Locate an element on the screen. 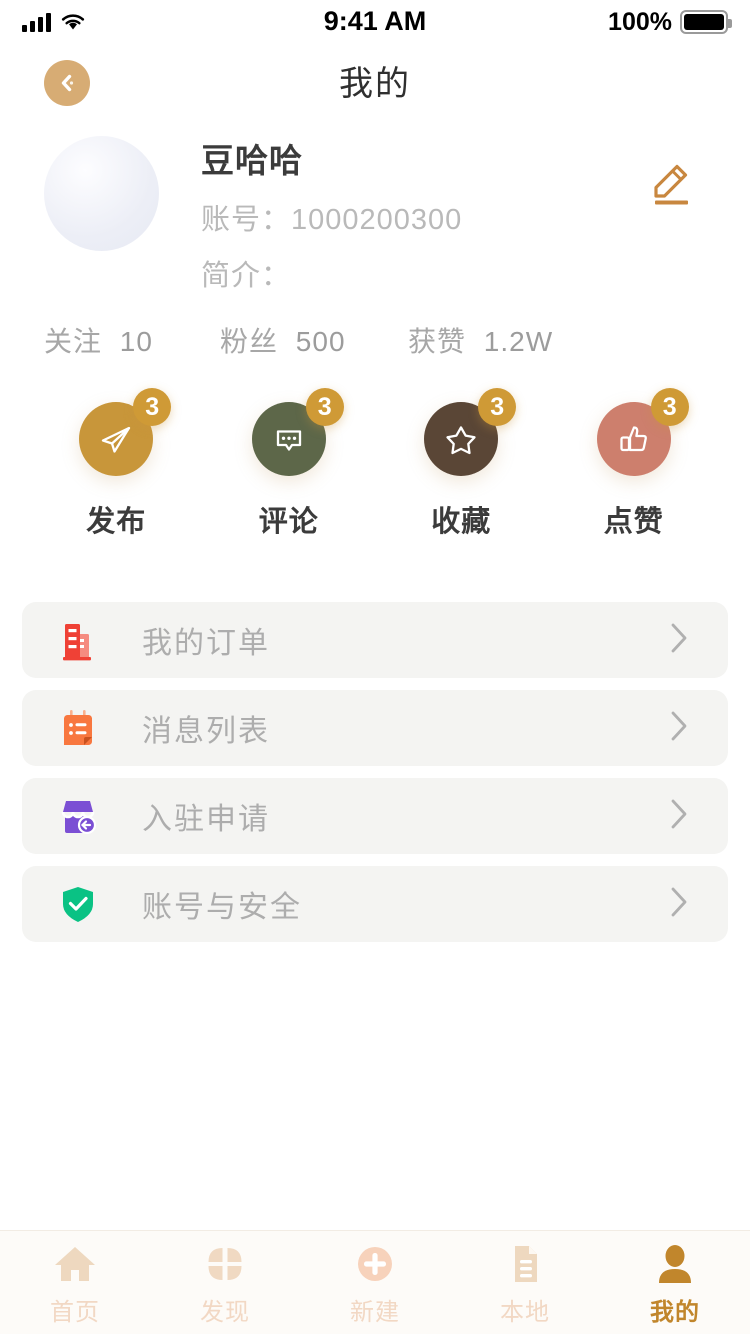 Image resolution: width=750 pixels, height=1334 pixels. follow-stats: 关注 10 粉丝 500 获赞 1.2W is located at coordinates (375, 327).